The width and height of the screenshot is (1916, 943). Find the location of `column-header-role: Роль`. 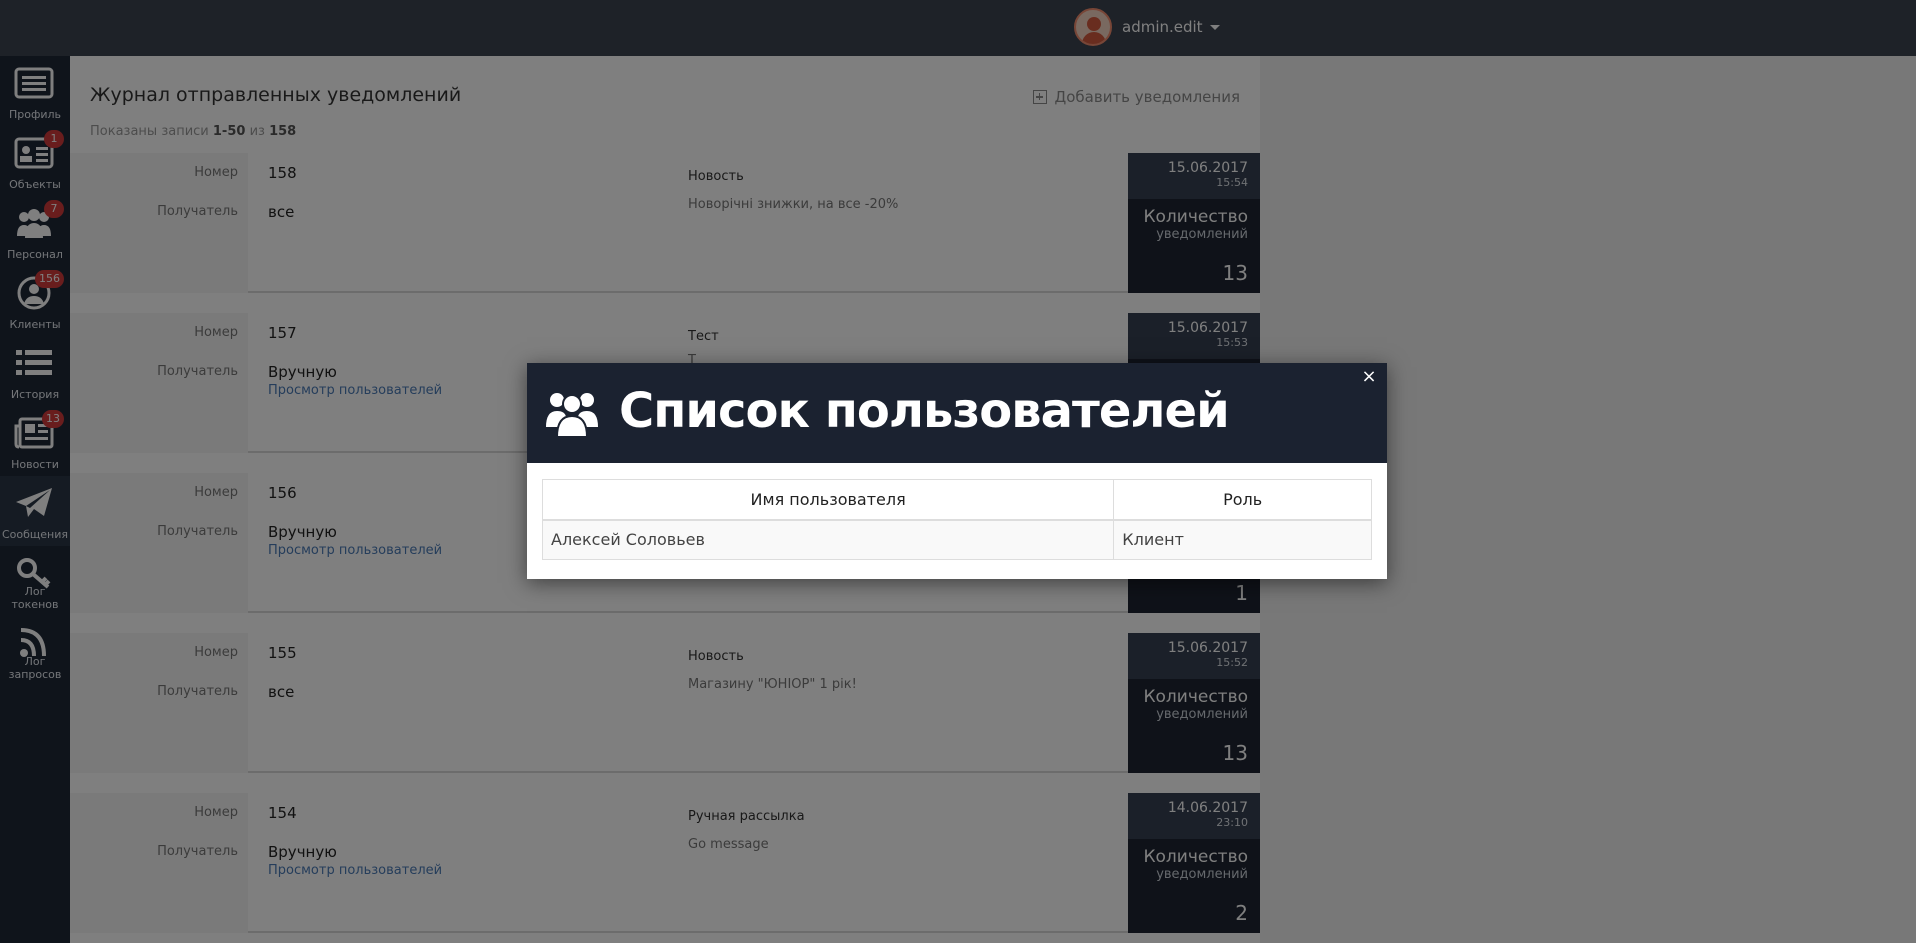

column-header-role: Роль is located at coordinates (1242, 500).